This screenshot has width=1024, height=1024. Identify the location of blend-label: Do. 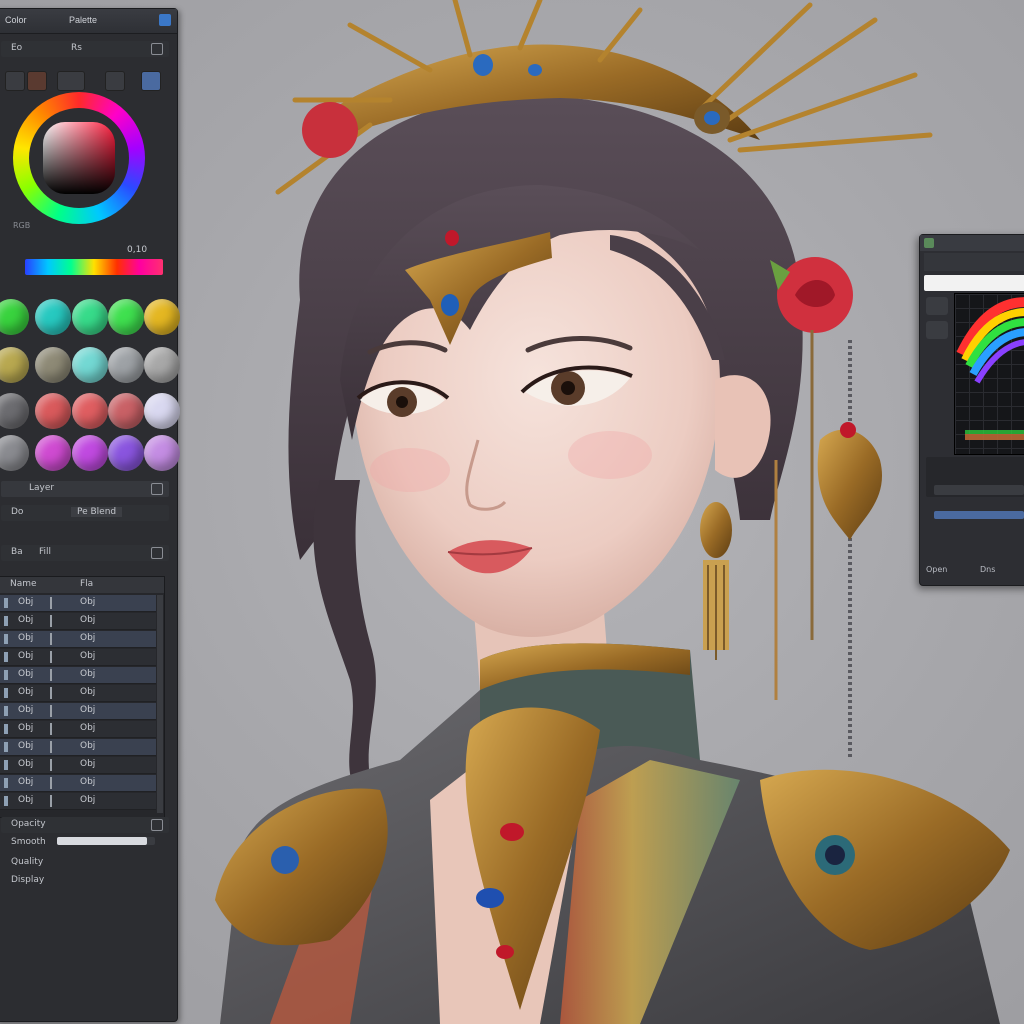
(17, 512).